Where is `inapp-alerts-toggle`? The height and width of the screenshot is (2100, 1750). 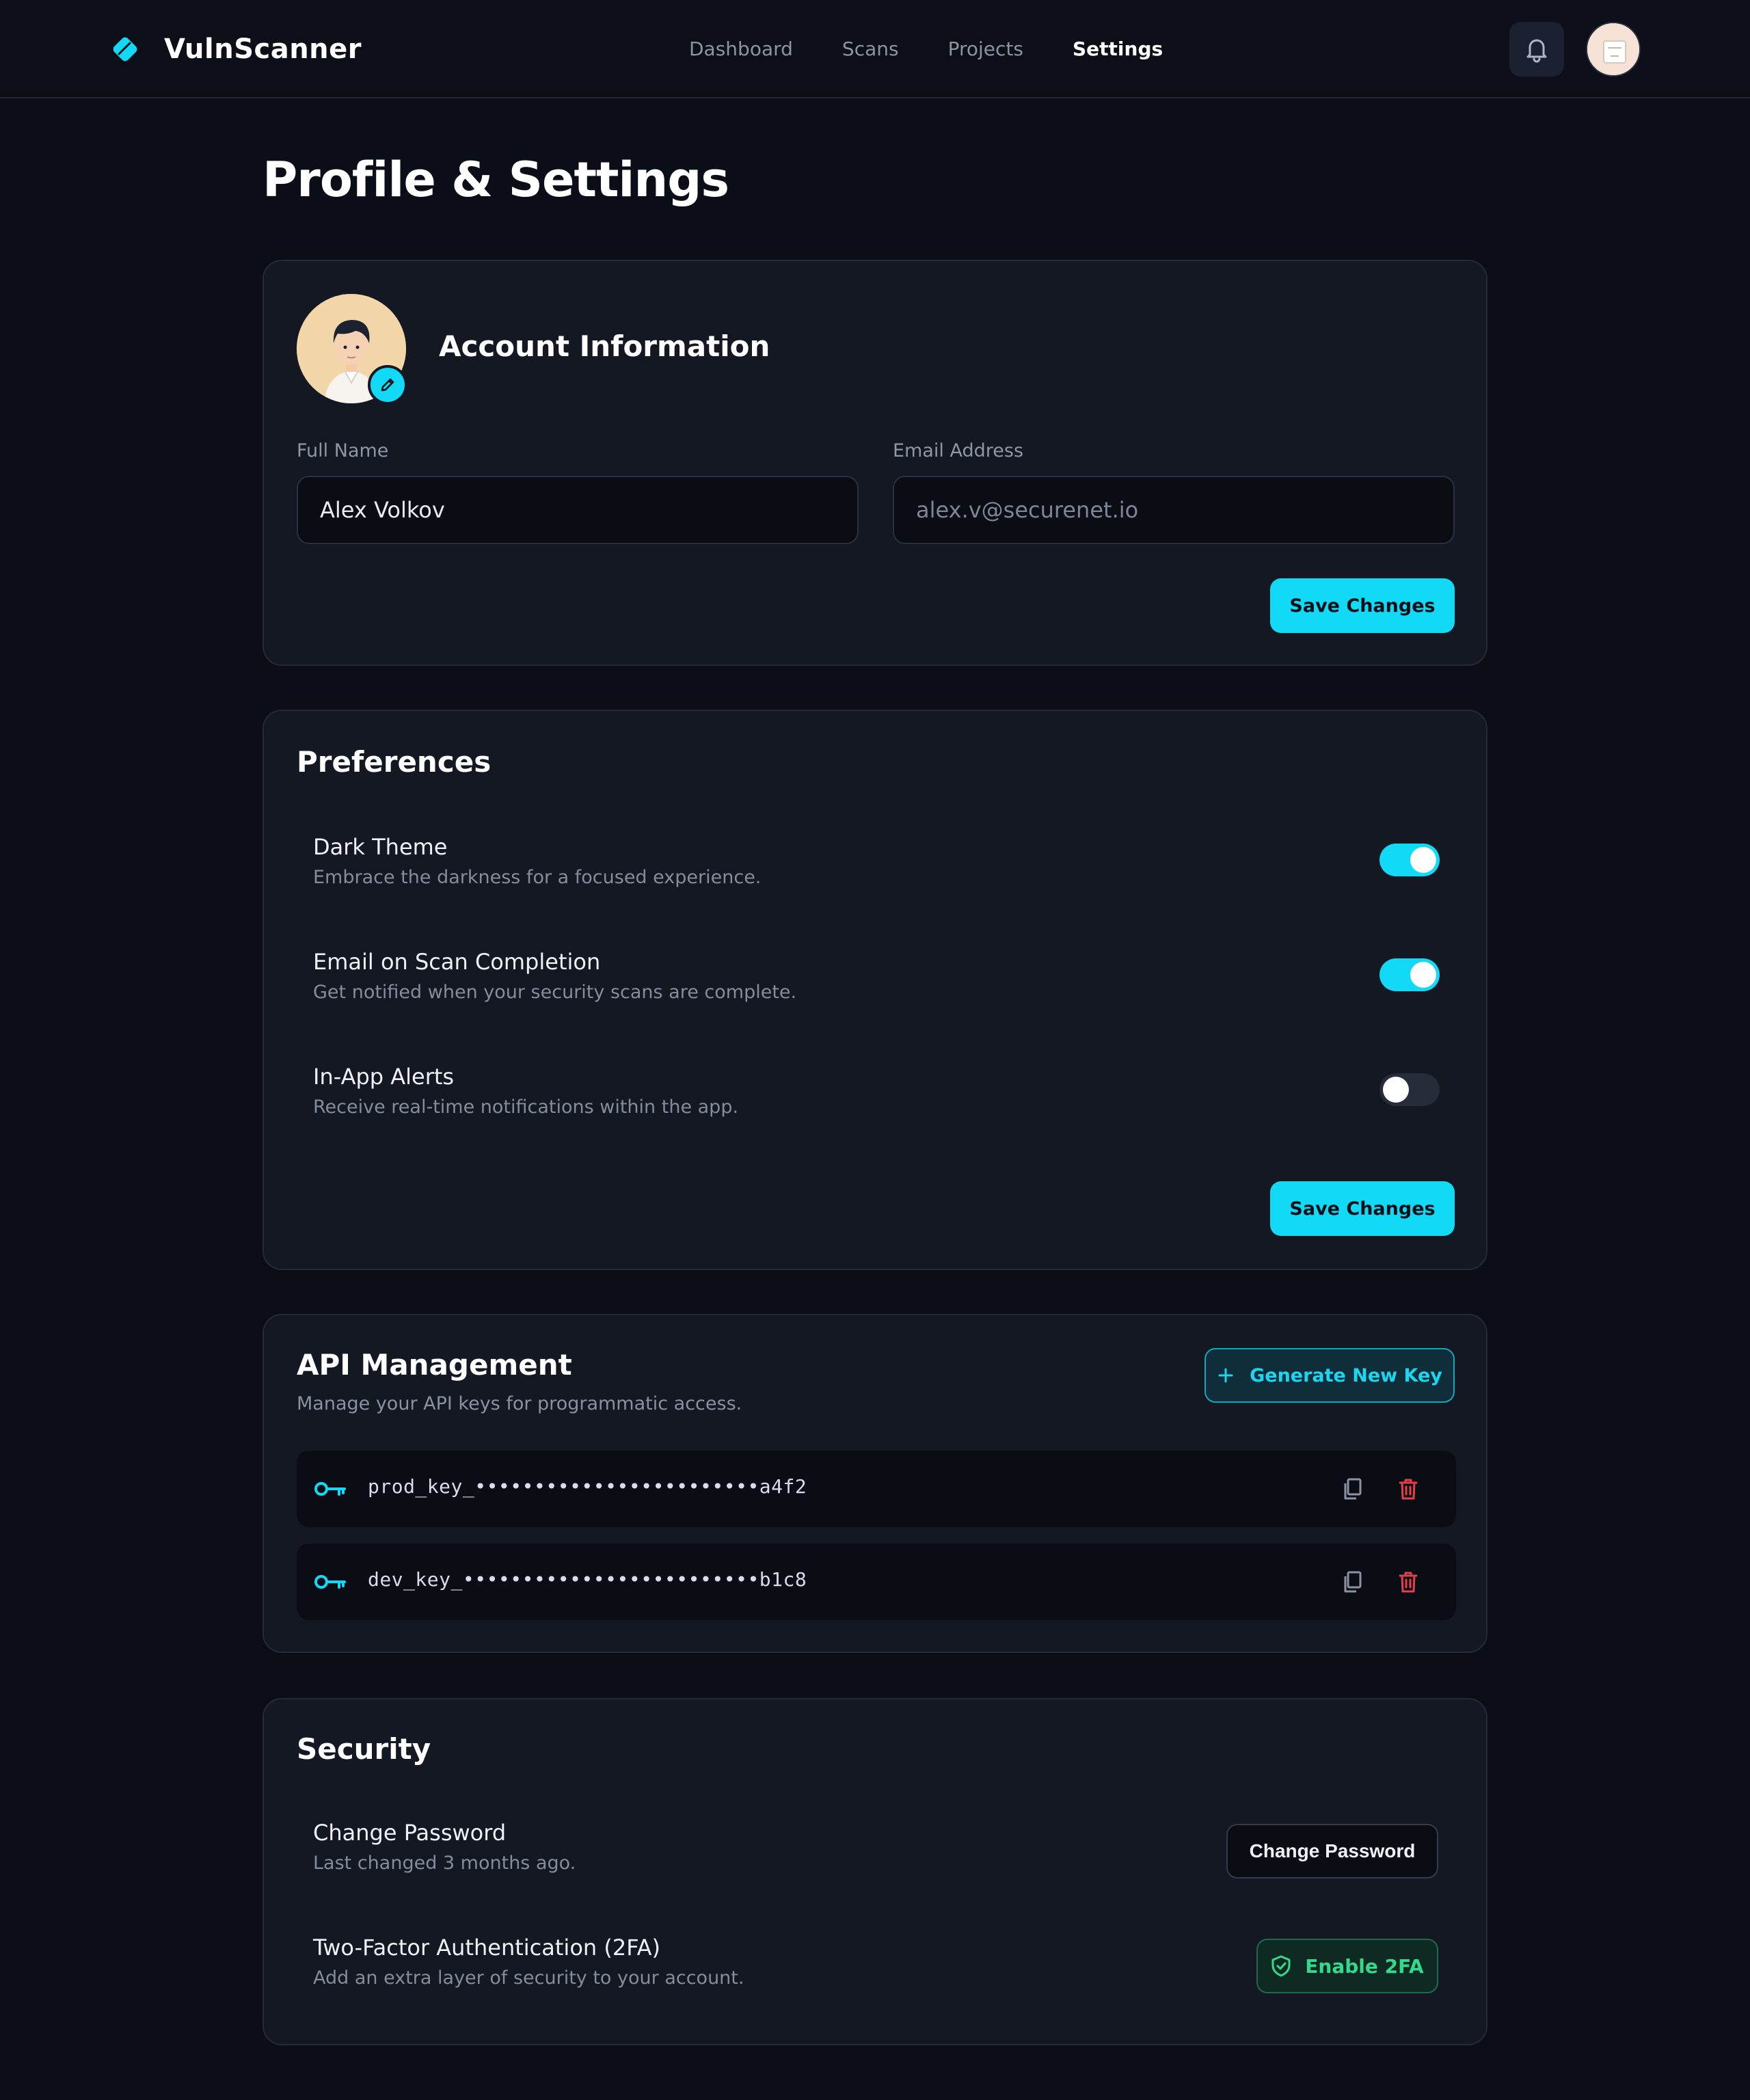
inapp-alerts-toggle is located at coordinates (1410, 1089).